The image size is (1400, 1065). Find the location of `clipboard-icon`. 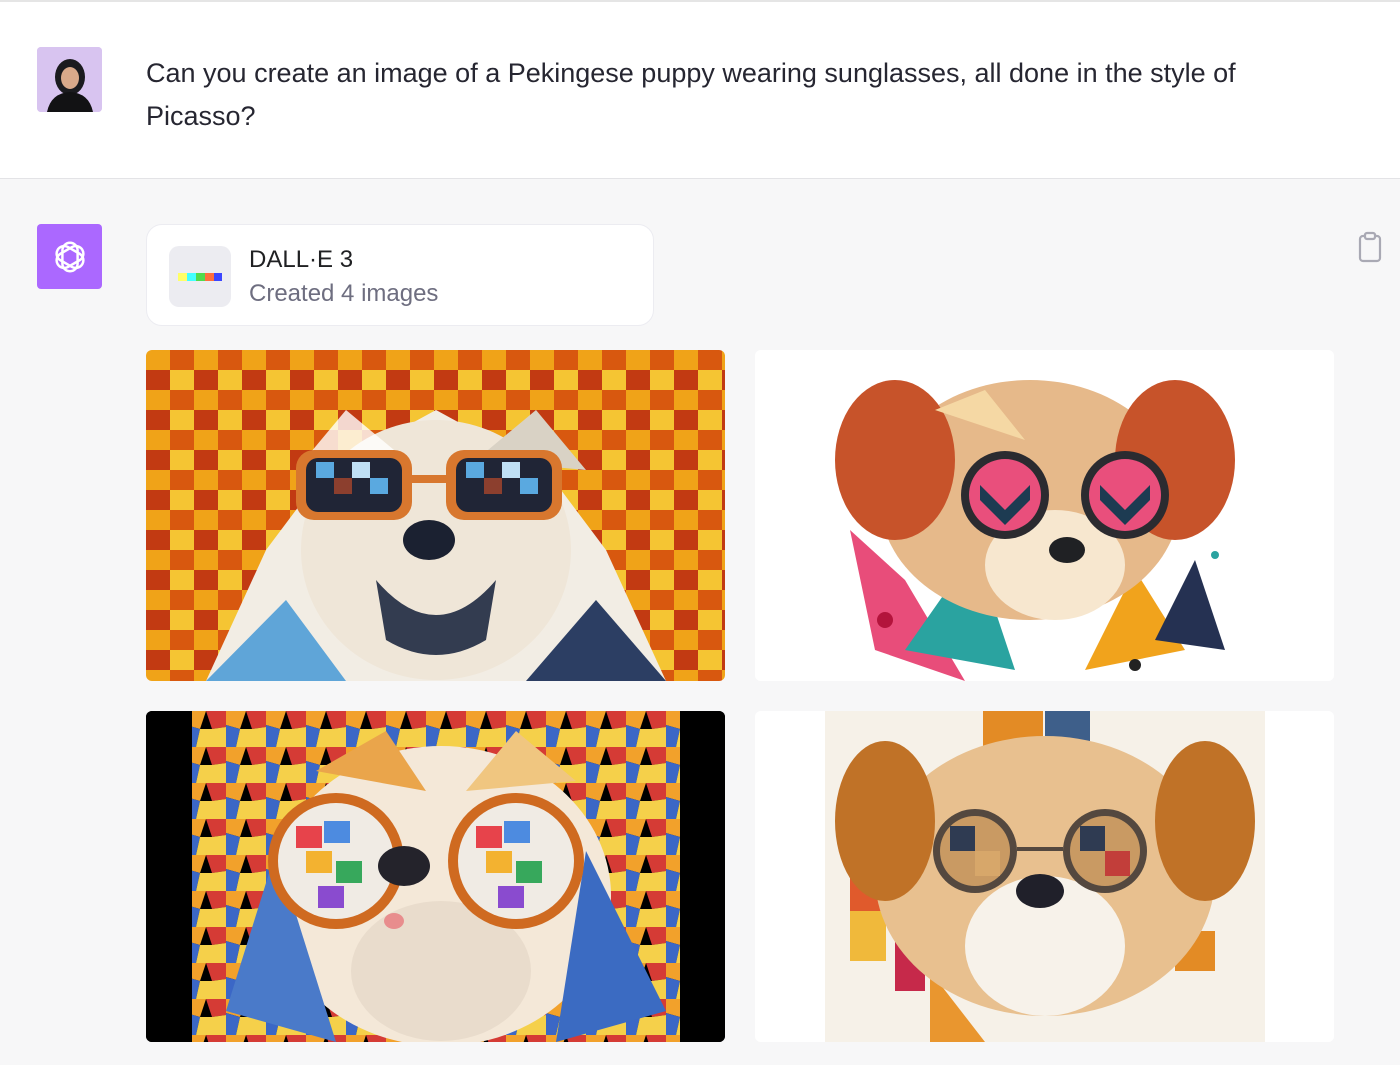

clipboard-icon is located at coordinates (1370, 247).